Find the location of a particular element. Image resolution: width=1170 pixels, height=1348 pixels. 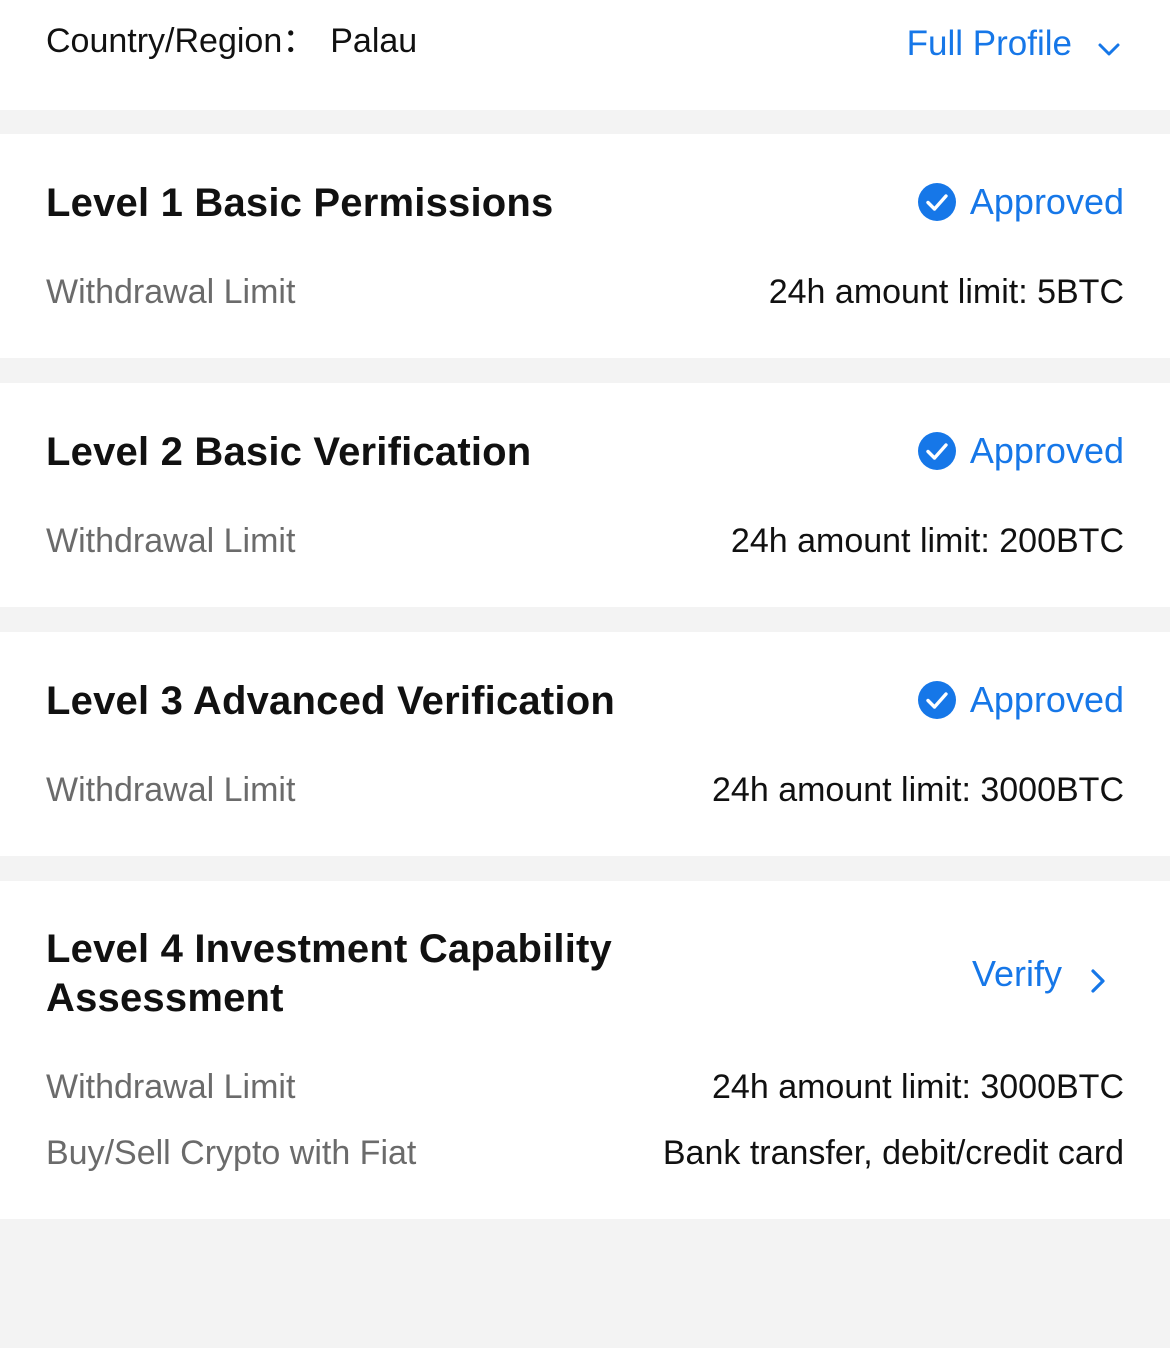

level-4-withdrawal-label: Withdrawal Limit is located at coordinates (171, 1087).